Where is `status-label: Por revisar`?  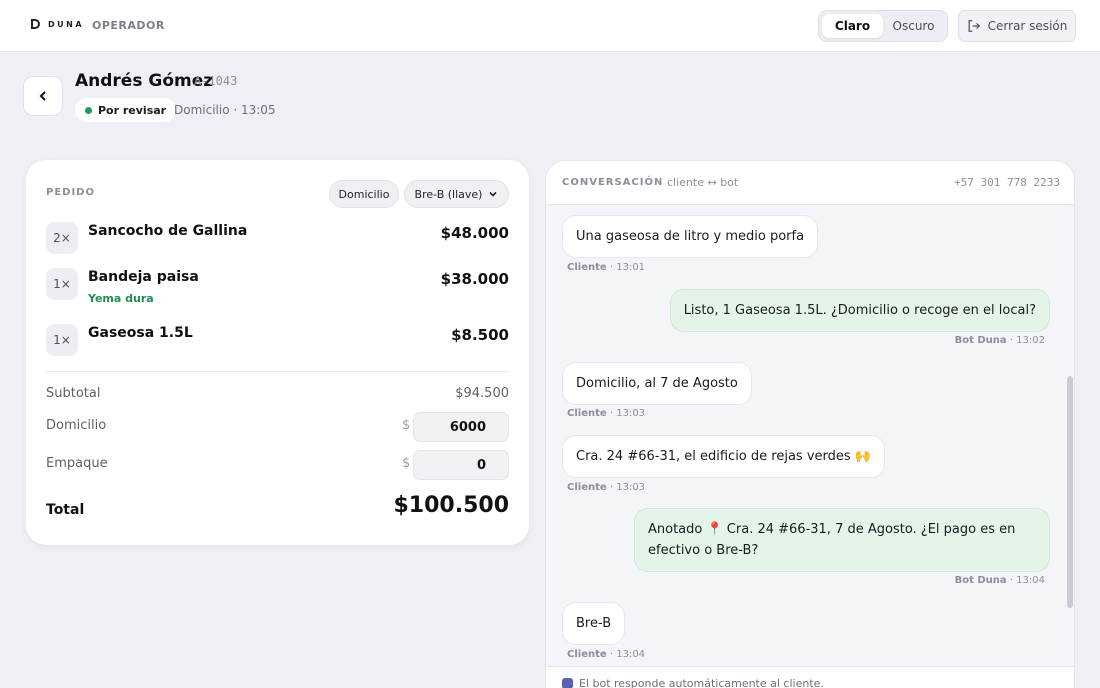
status-label: Por revisar is located at coordinates (132, 110).